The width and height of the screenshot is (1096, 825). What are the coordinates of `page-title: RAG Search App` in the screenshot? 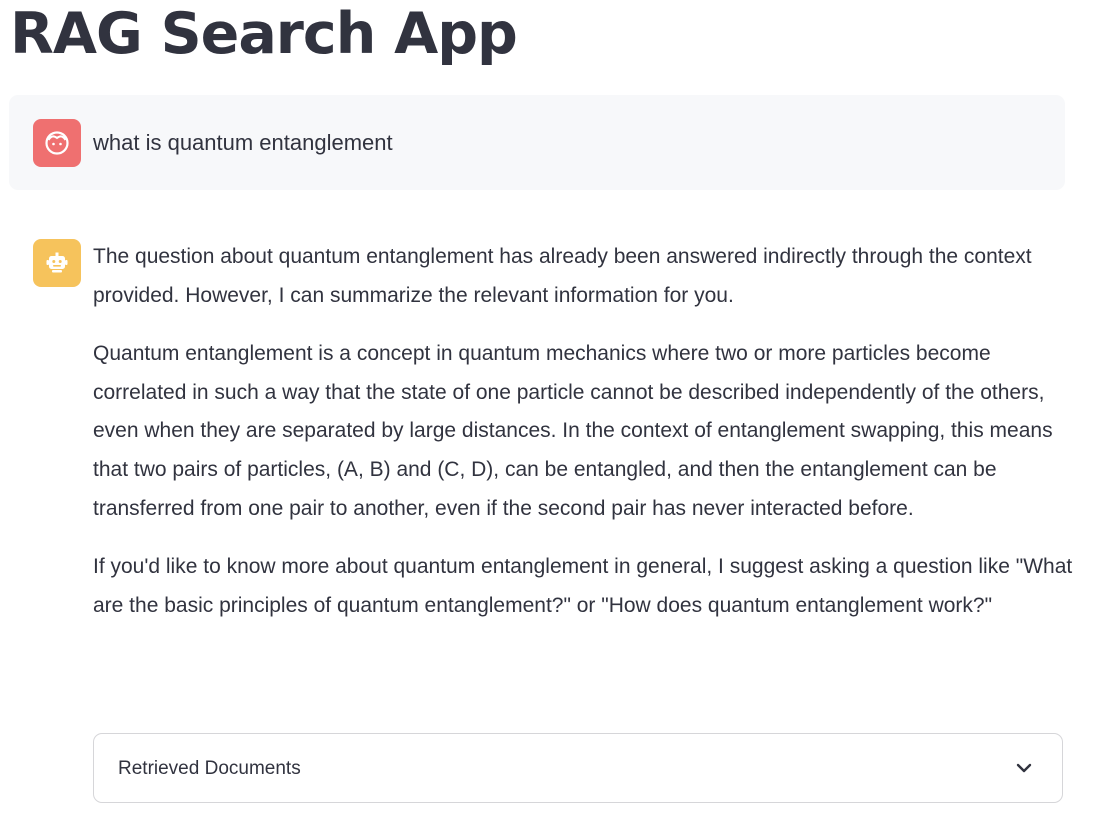 It's located at (264, 34).